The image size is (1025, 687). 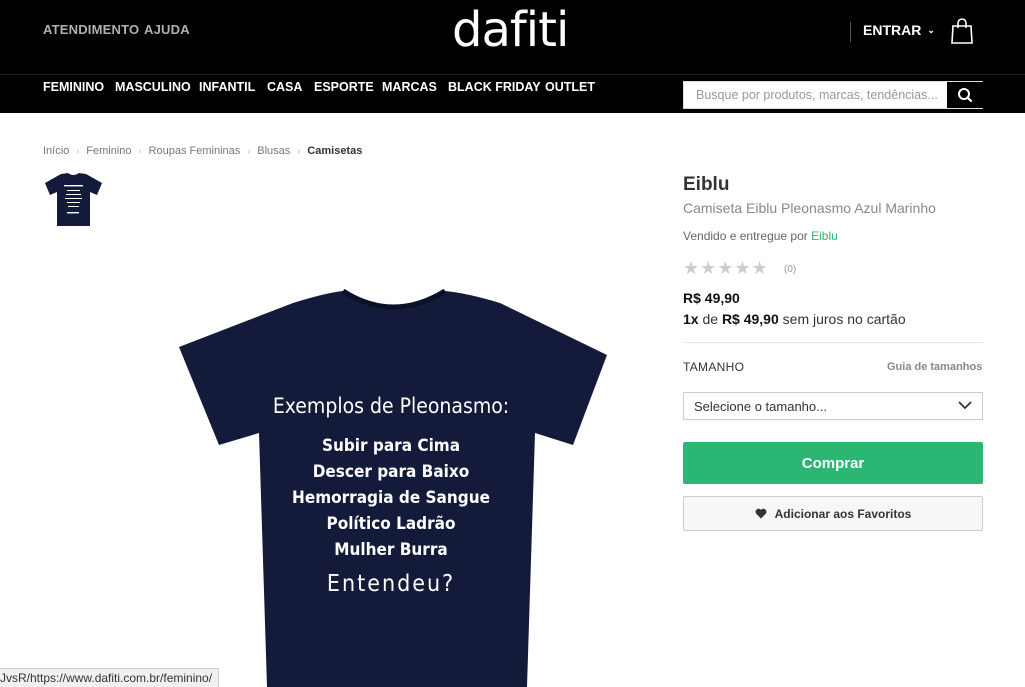 What do you see at coordinates (391, 584) in the screenshot?
I see `shirt-closing: Entendeu?` at bounding box center [391, 584].